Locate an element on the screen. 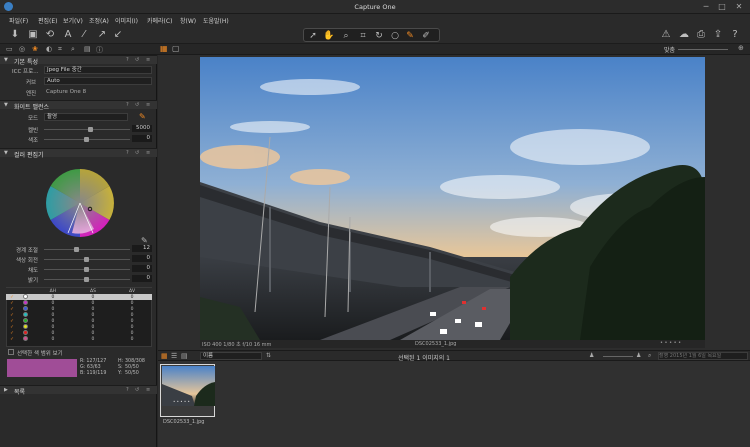 This screenshot has height=447, width=750. icc-profile-select: Jpeg File 중간 is located at coordinates (98, 70).